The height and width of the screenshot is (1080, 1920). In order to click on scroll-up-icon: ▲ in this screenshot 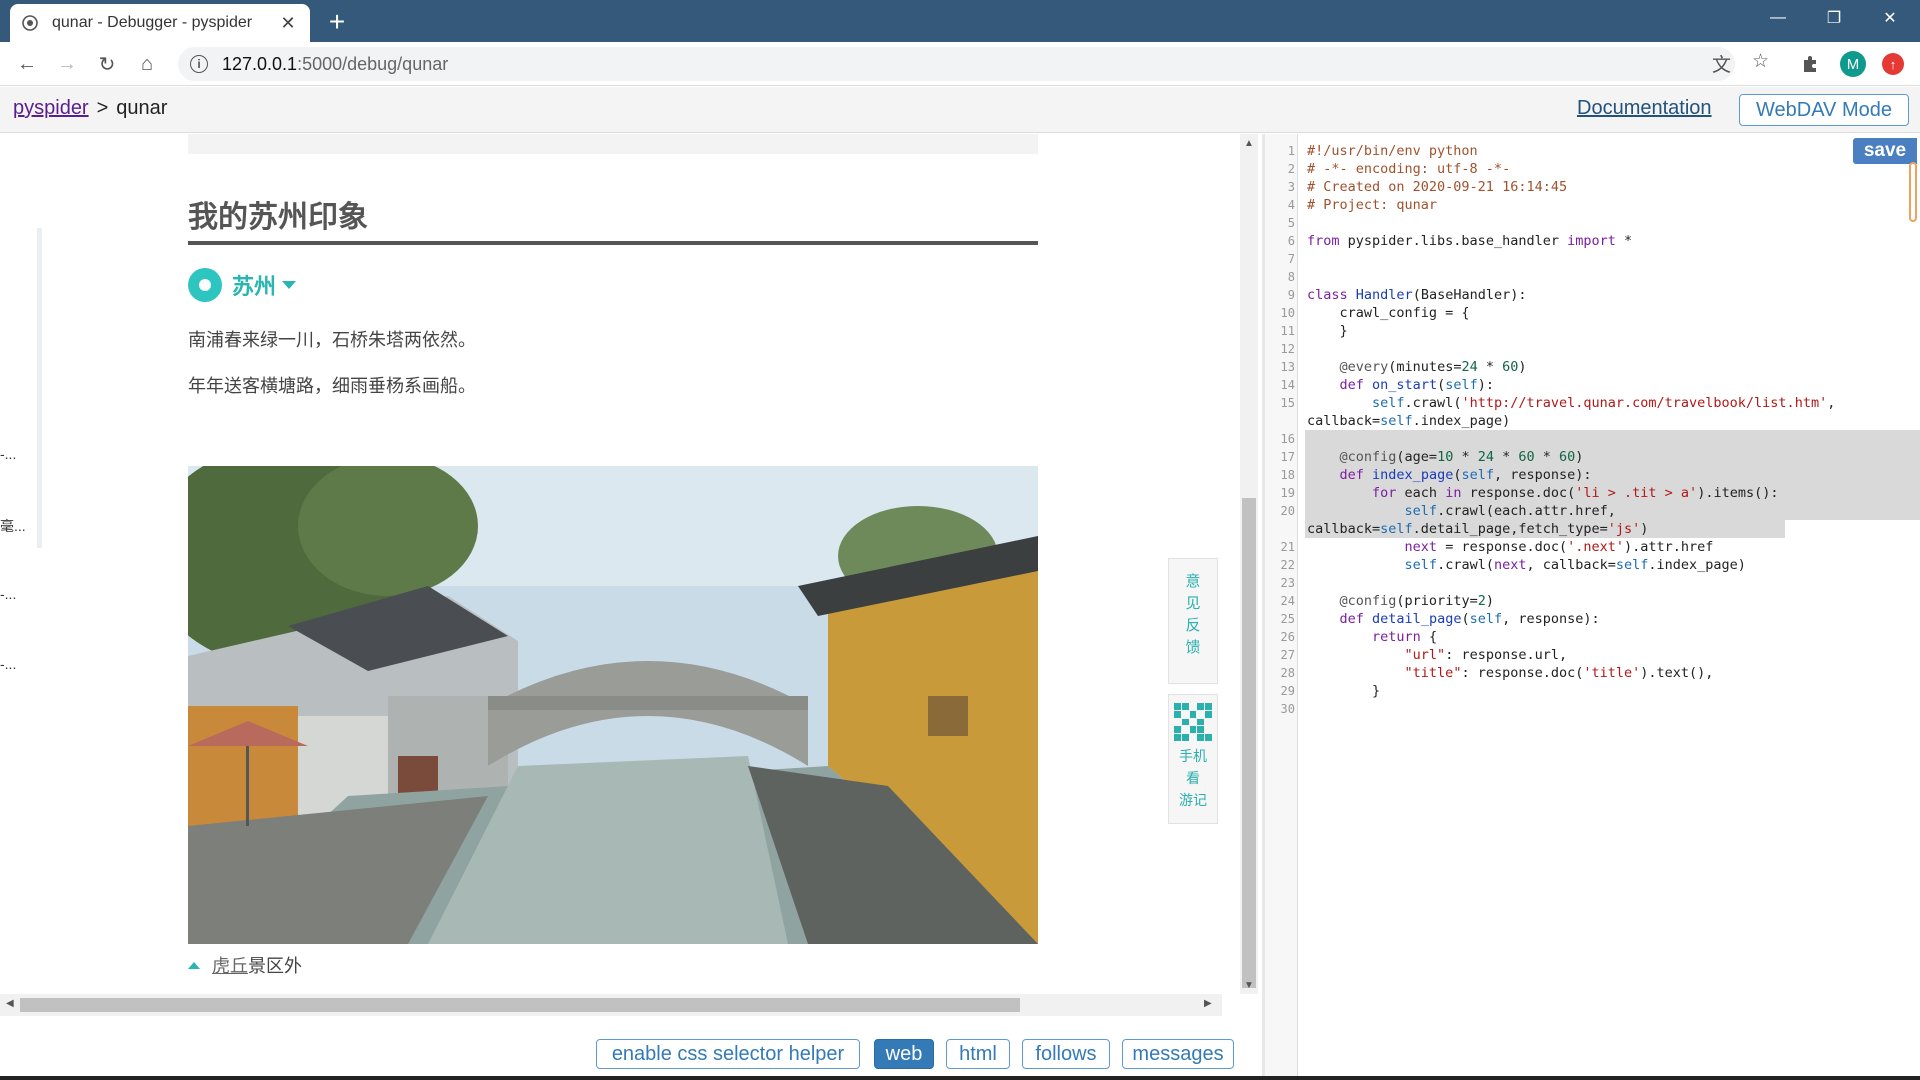, I will do `click(1249, 143)`.